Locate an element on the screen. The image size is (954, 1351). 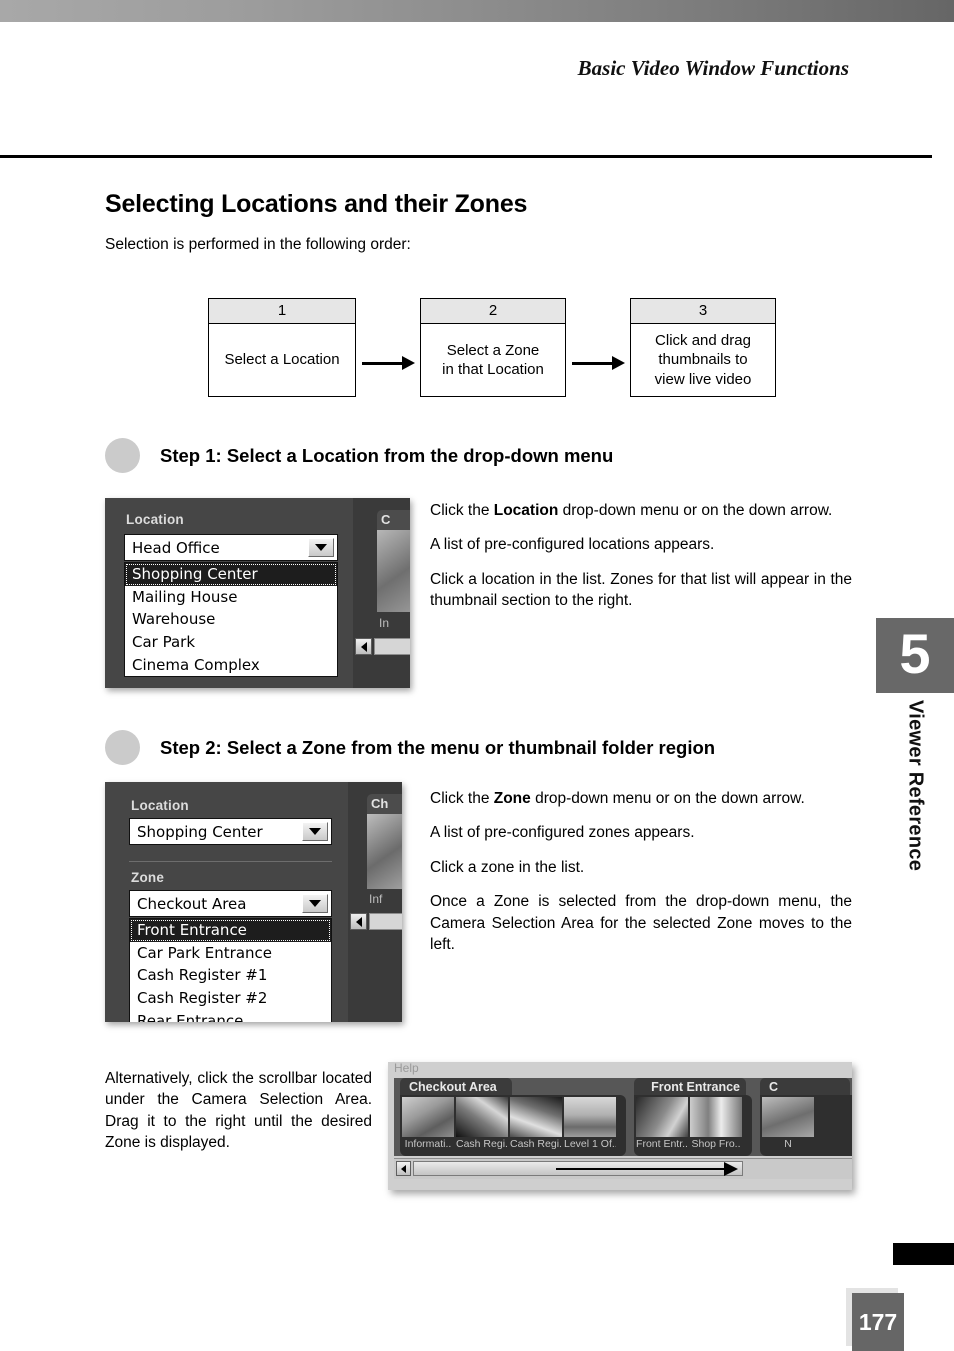
zone-option-cash-register-1: Cash Register #1 is located at coordinates (230, 975).